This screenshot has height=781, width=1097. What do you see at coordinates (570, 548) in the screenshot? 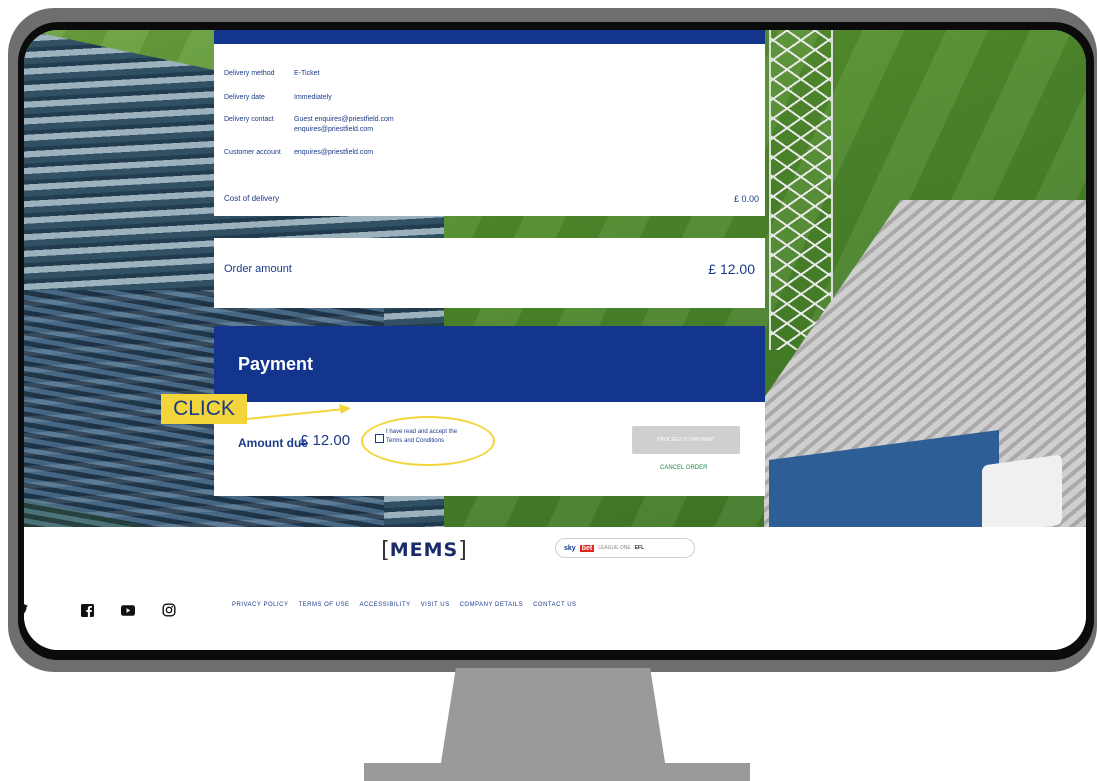
I see `sky-logo-text: sky` at bounding box center [570, 548].